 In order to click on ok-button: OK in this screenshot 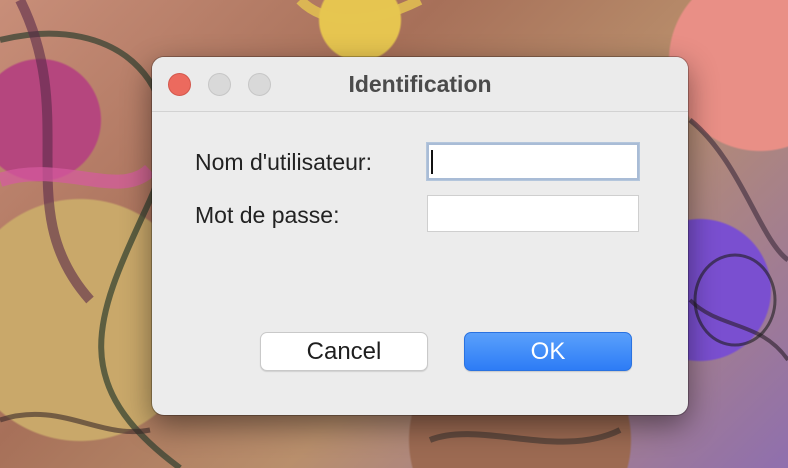, I will do `click(548, 351)`.